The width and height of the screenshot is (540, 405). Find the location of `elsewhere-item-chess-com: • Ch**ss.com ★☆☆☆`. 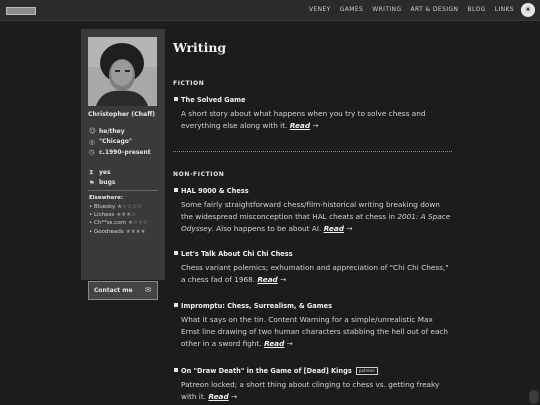

elsewhere-item-chess-com: • Ch**ss.com ★☆☆☆ is located at coordinates (118, 223).